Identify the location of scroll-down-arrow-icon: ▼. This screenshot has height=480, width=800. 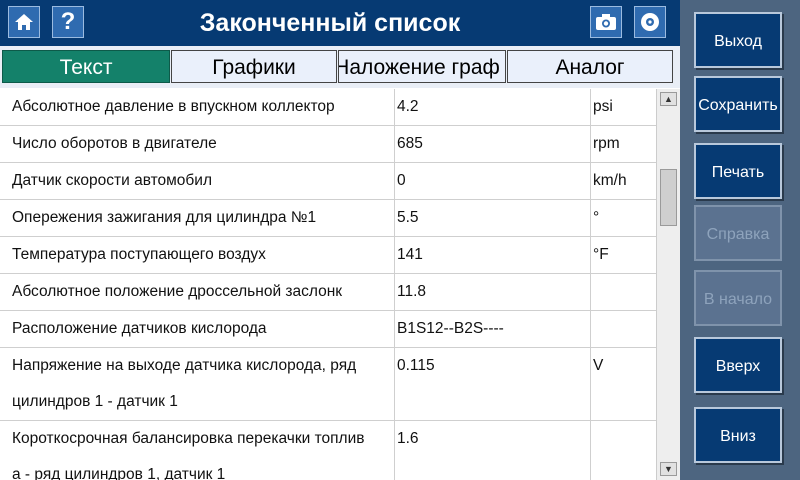
(668, 469).